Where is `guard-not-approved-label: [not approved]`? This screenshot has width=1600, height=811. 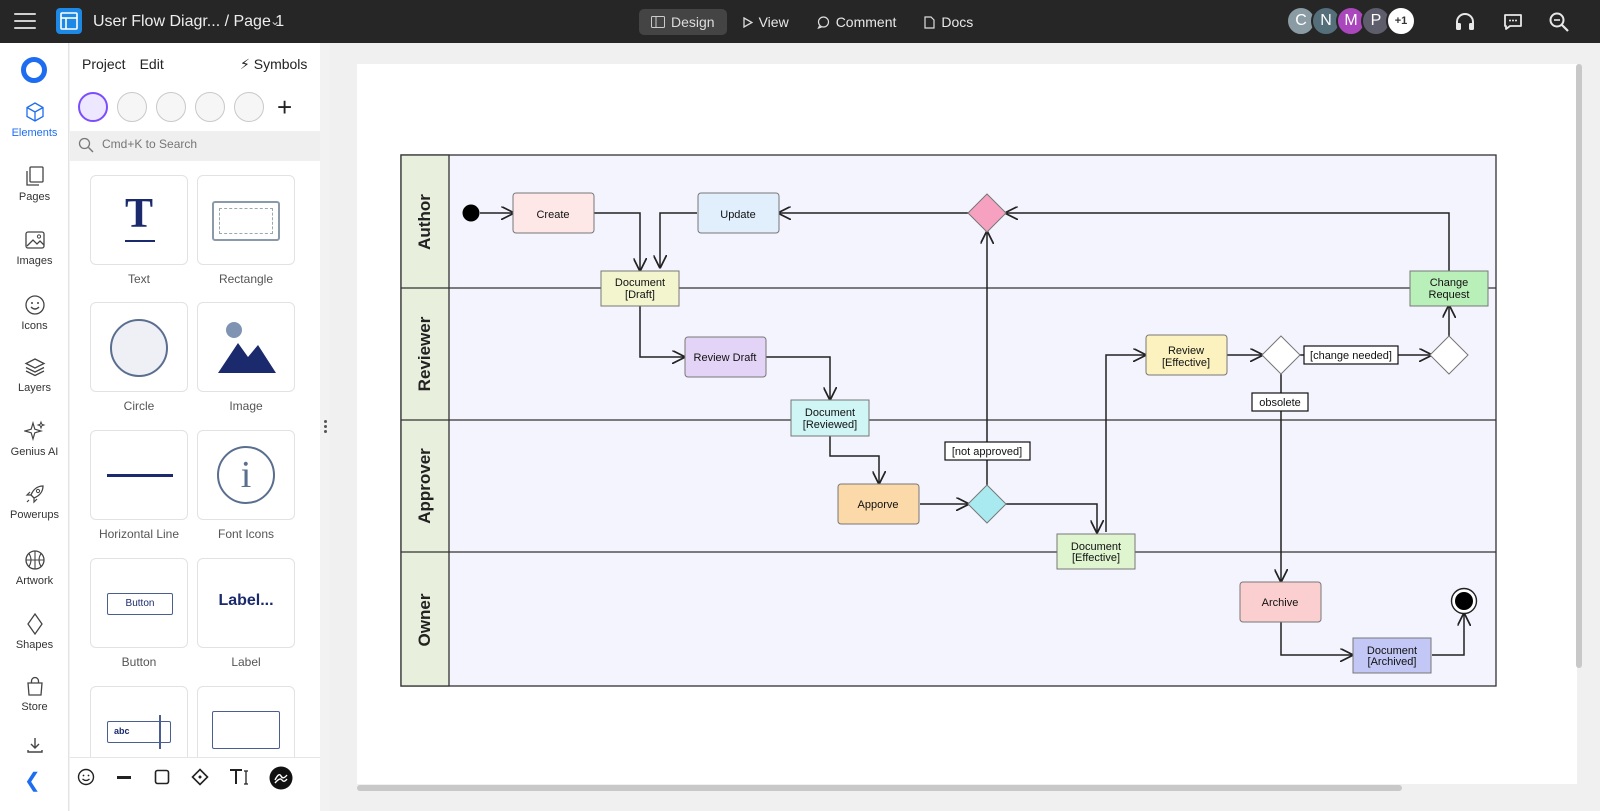 guard-not-approved-label: [not approved] is located at coordinates (987, 452).